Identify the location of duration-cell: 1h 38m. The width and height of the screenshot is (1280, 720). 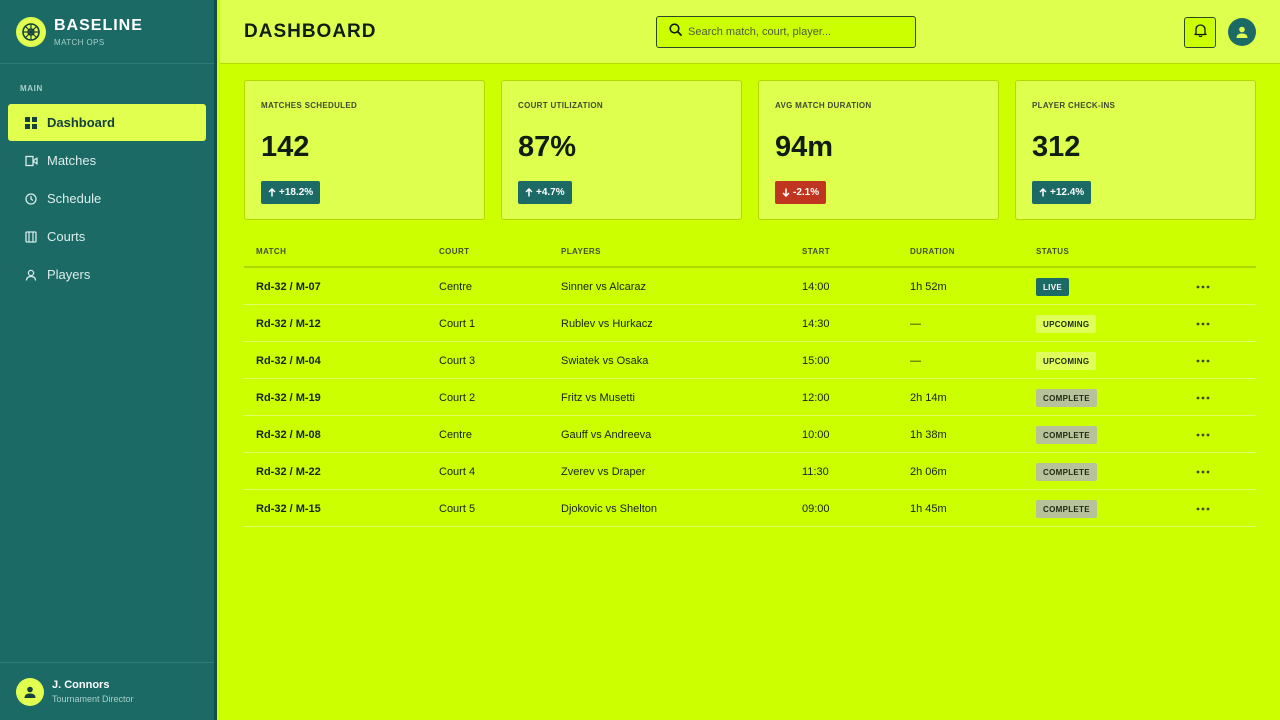
(928, 435).